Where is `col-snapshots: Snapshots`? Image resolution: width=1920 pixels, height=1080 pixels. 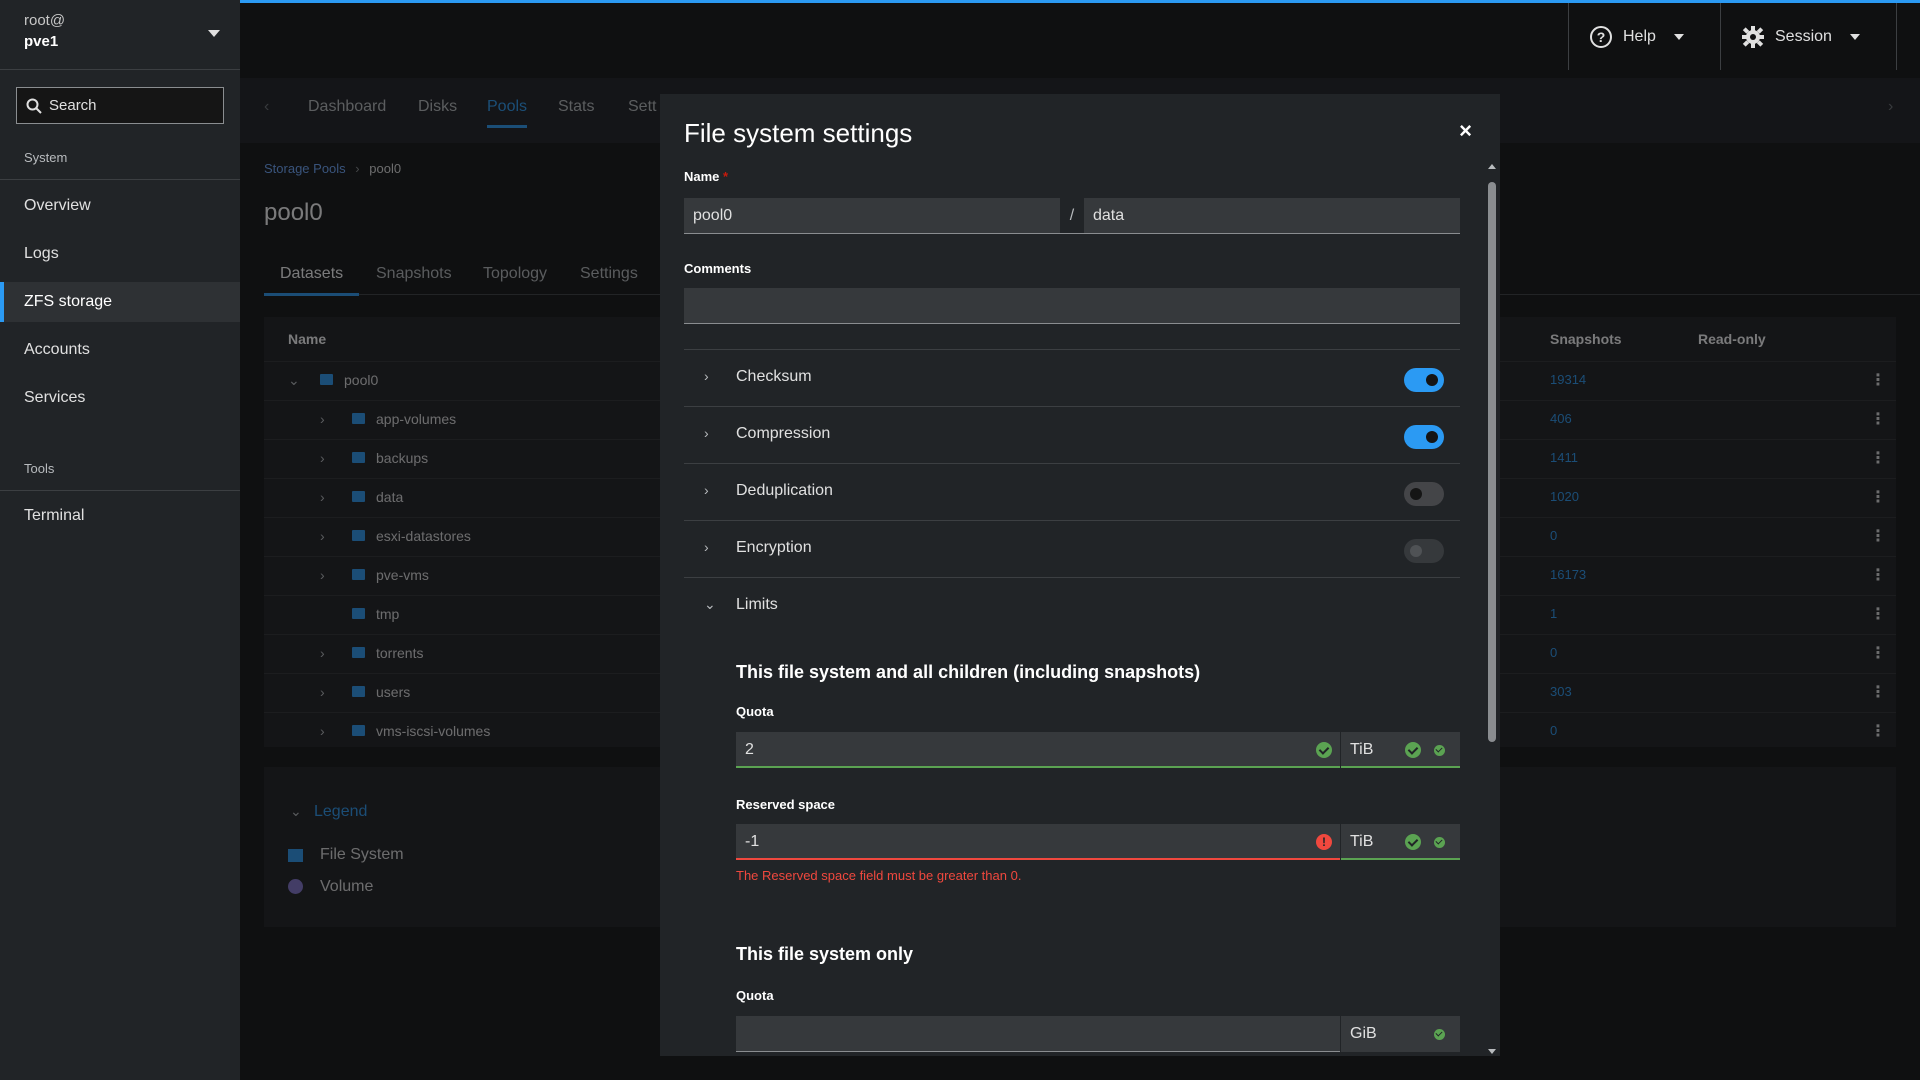 col-snapshots: Snapshots is located at coordinates (1586, 339).